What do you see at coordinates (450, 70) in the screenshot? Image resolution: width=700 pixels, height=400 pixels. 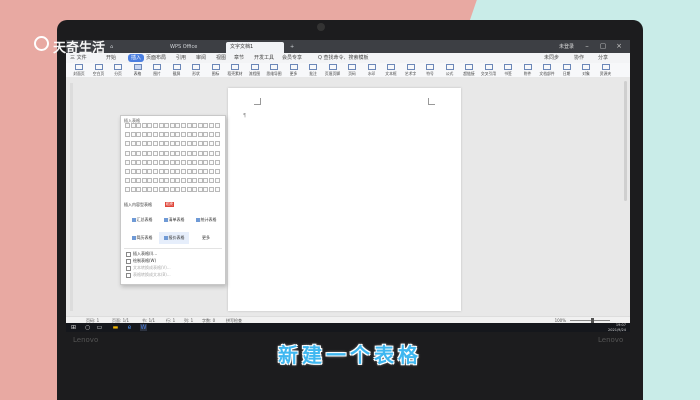 I see `ribbon-button: 公式` at bounding box center [450, 70].